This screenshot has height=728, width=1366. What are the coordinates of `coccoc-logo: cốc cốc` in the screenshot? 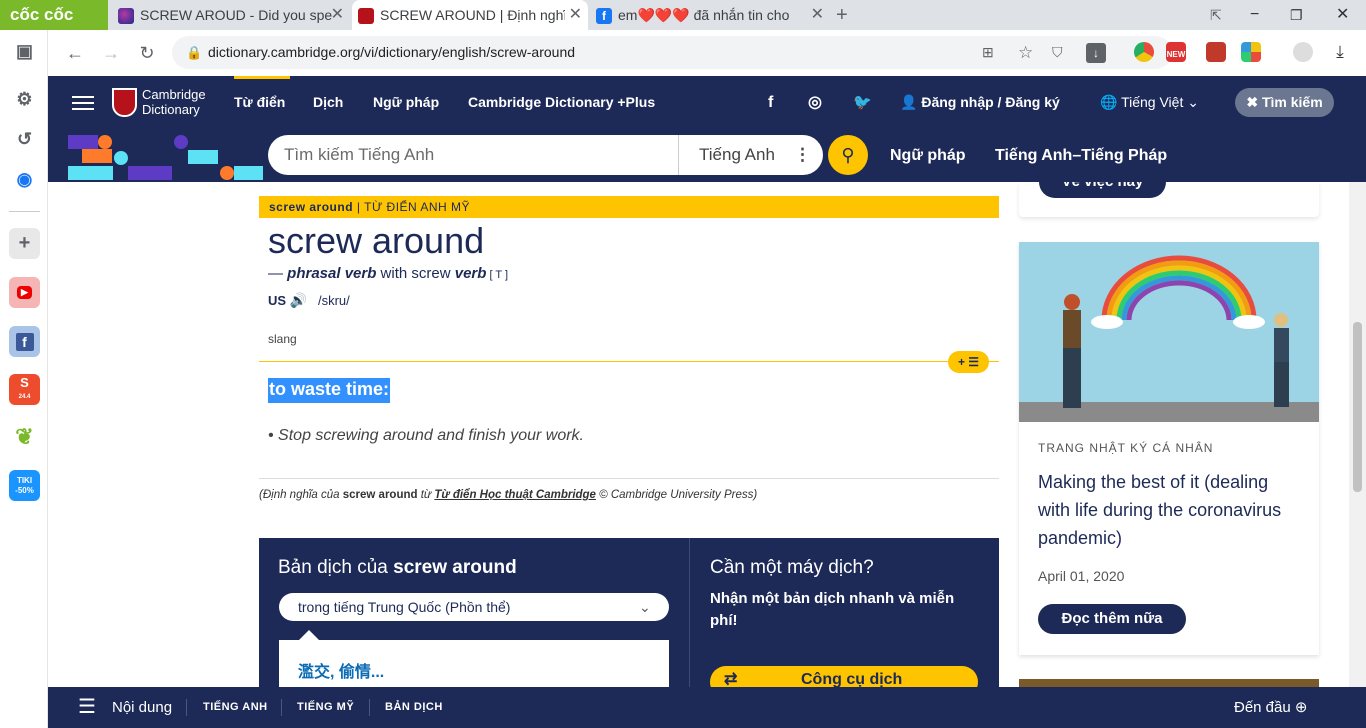 It's located at (54, 15).